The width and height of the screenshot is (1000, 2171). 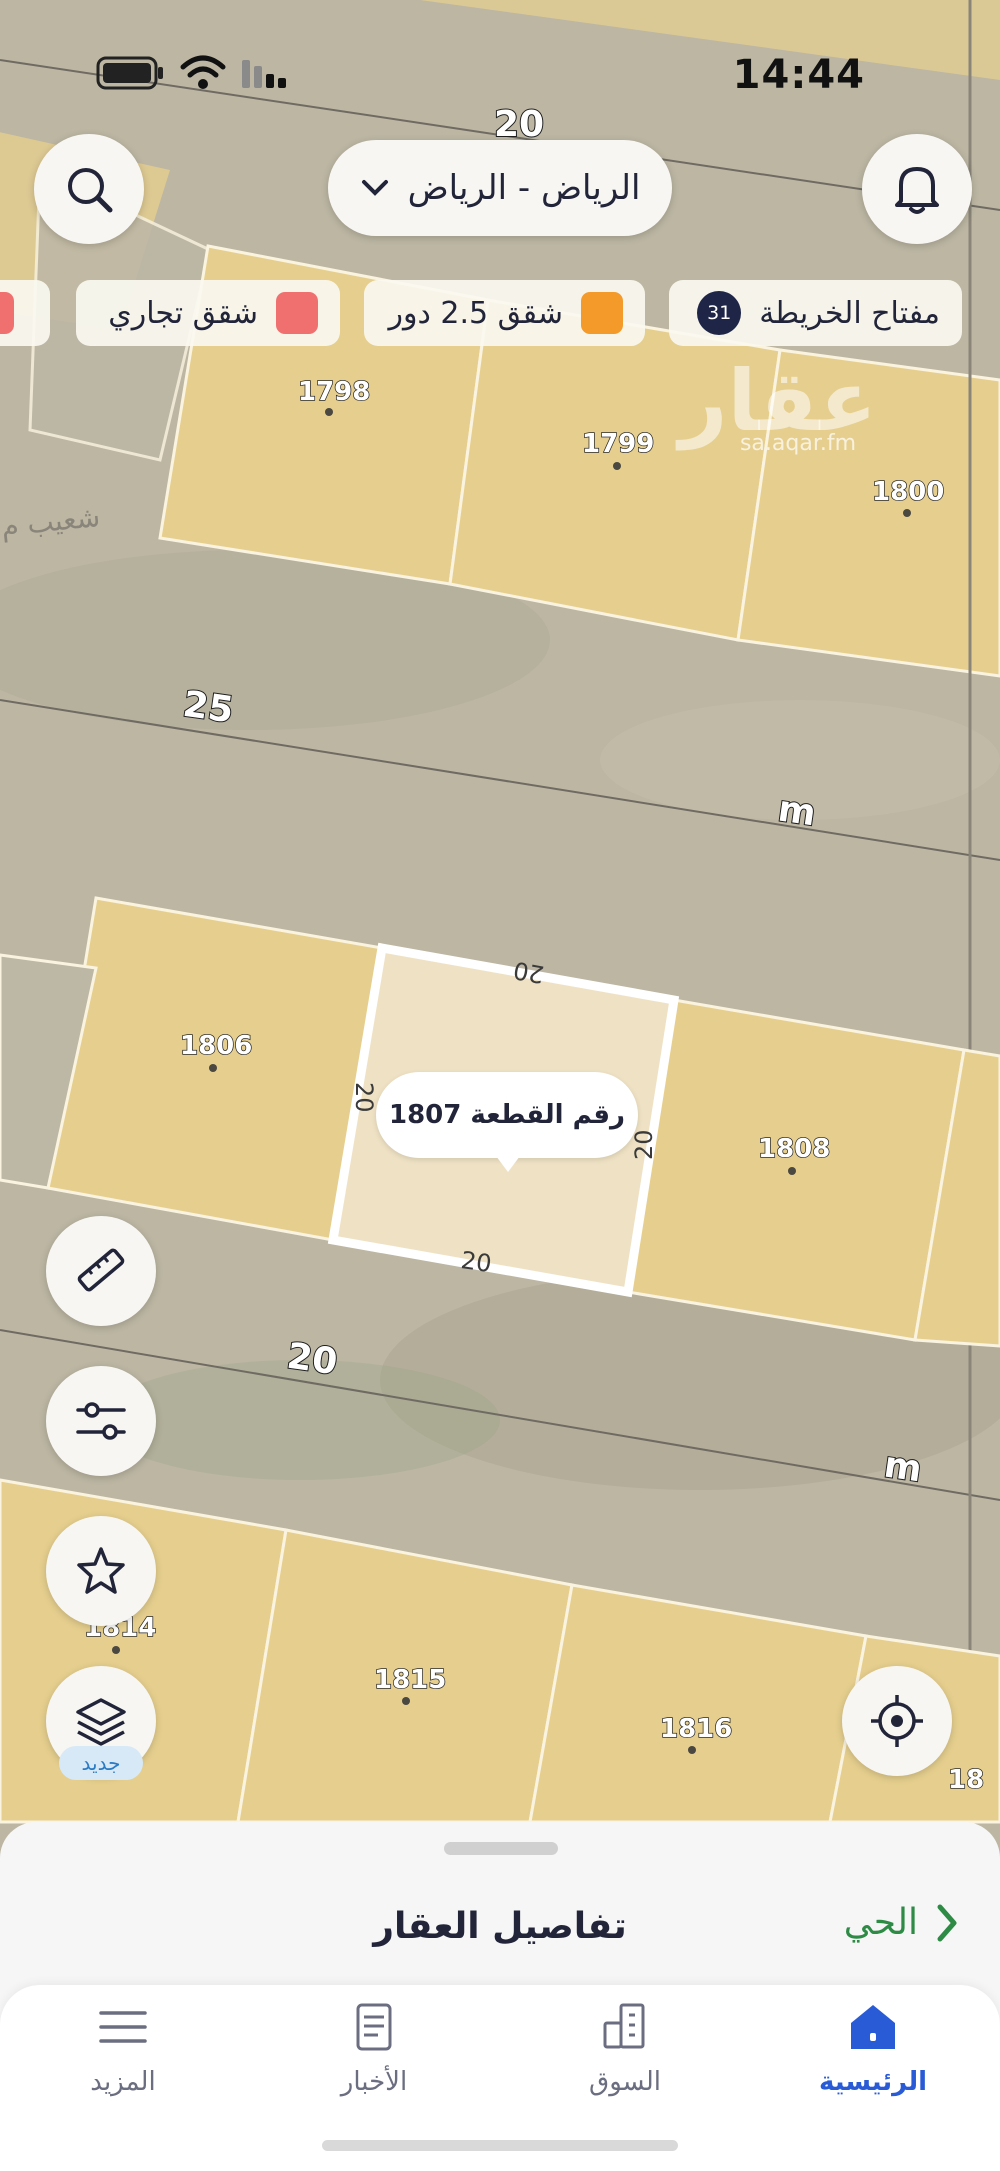 What do you see at coordinates (519, 124) in the screenshot?
I see `street-width-top: 20` at bounding box center [519, 124].